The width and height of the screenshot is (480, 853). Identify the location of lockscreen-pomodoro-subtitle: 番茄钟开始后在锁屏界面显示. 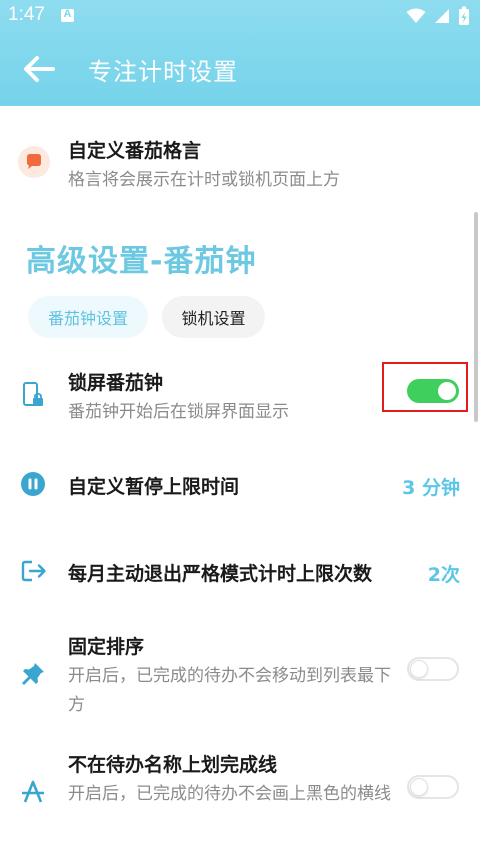
(178, 412).